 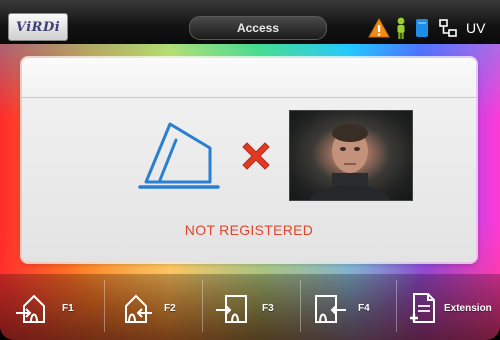 What do you see at coordinates (351, 155) in the screenshot?
I see `camera-photo` at bounding box center [351, 155].